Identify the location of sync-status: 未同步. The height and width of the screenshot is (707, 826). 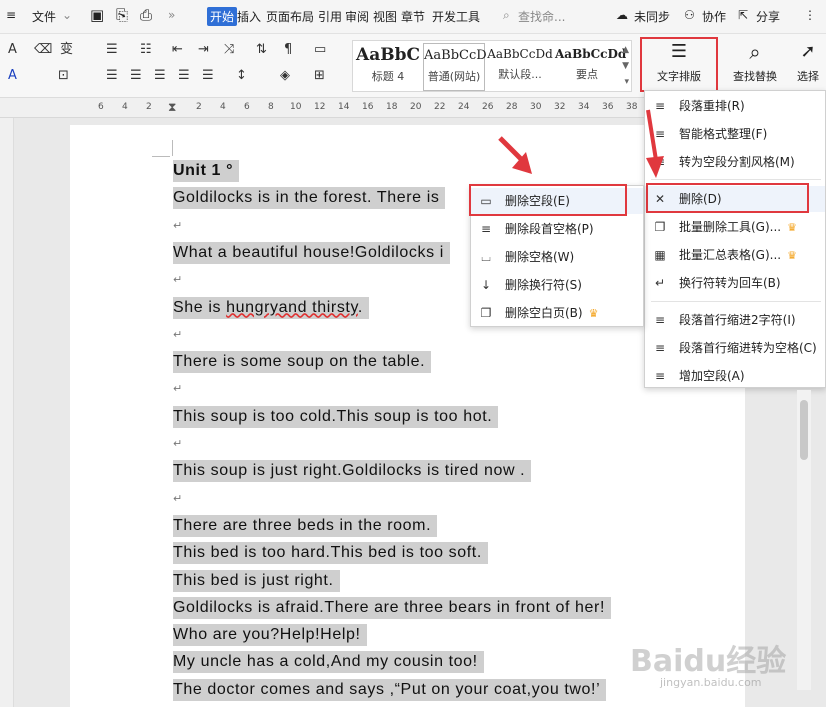
(652, 16).